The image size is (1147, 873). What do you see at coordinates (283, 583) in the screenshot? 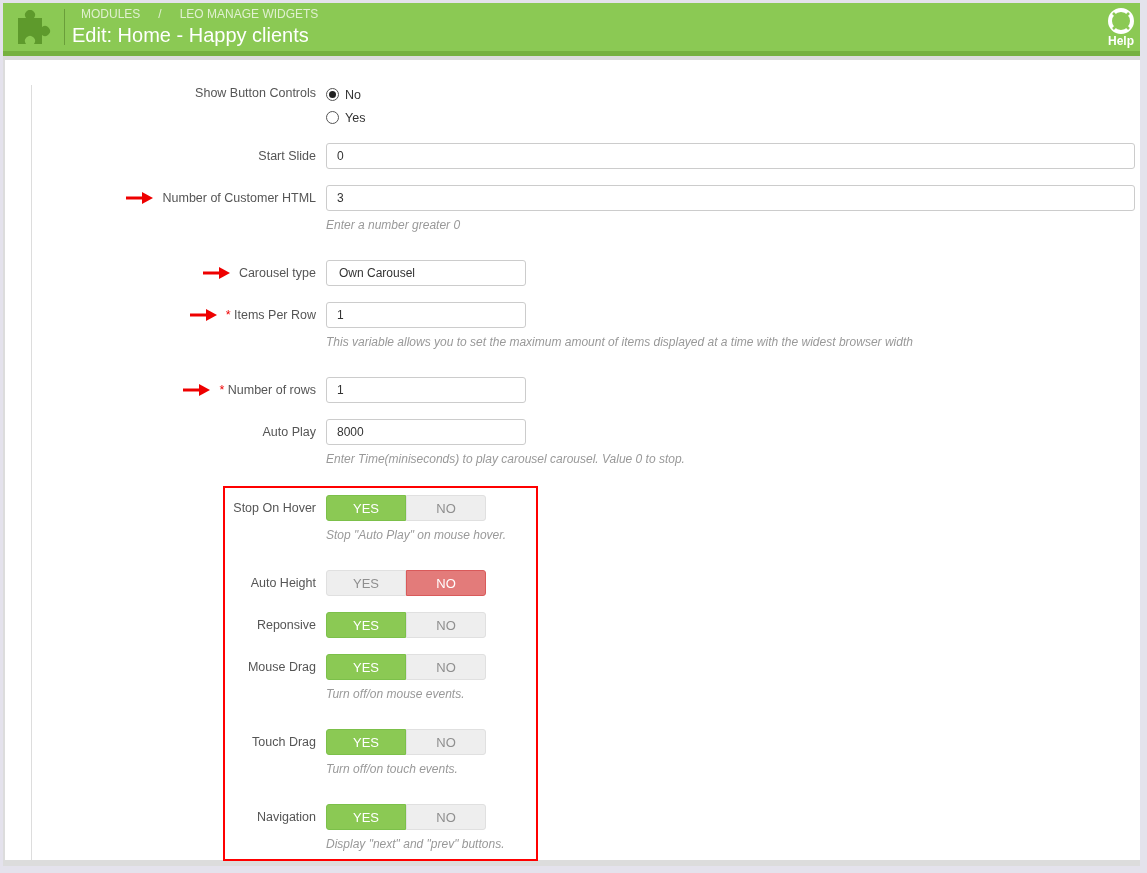
I see `field-label: Auto Height` at bounding box center [283, 583].